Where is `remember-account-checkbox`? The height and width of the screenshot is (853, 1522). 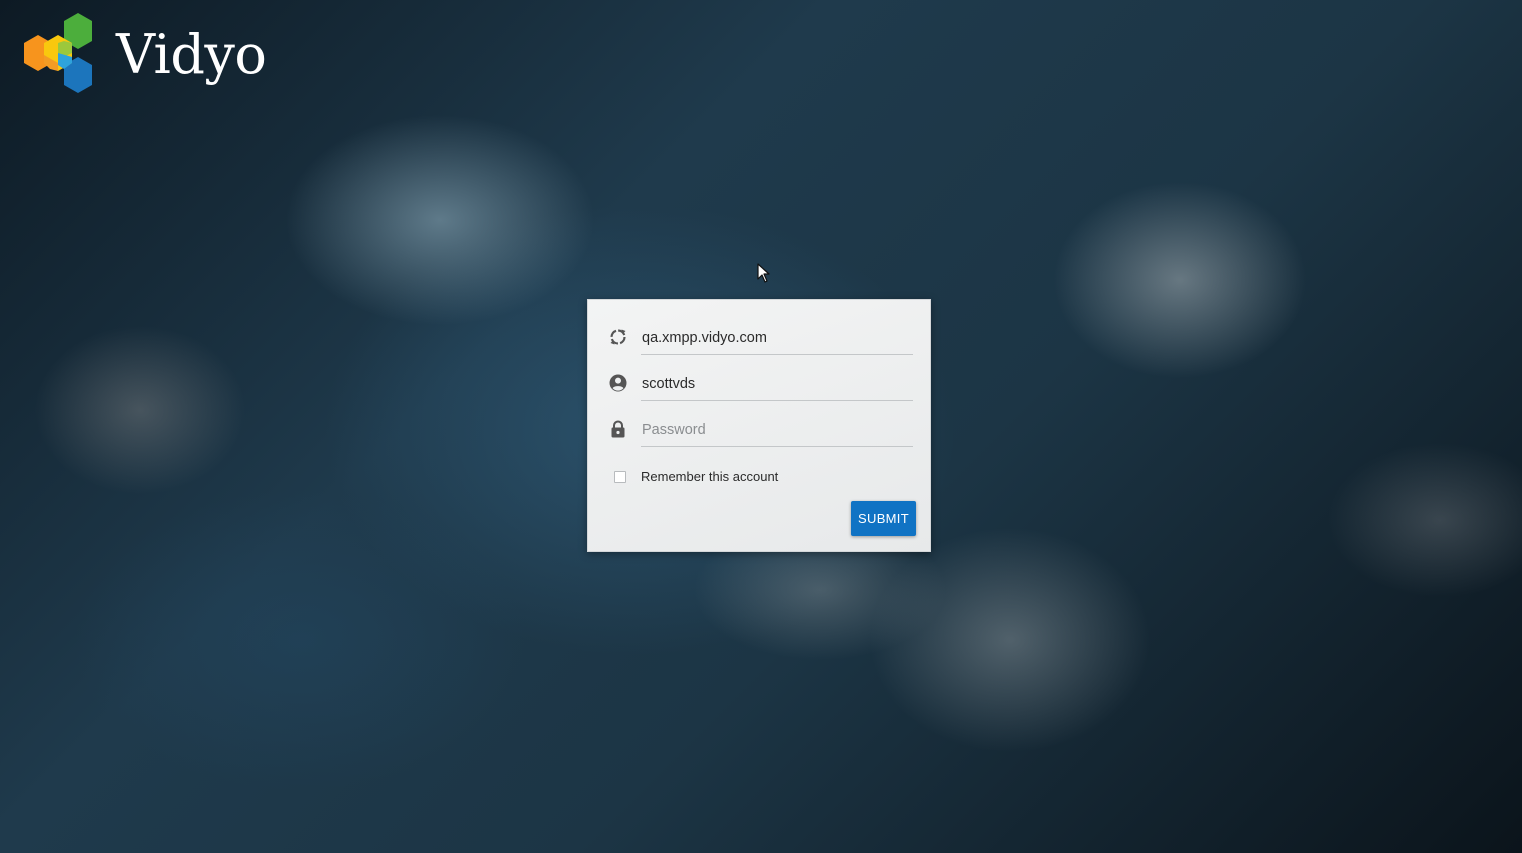
remember-account-checkbox is located at coordinates (620, 476).